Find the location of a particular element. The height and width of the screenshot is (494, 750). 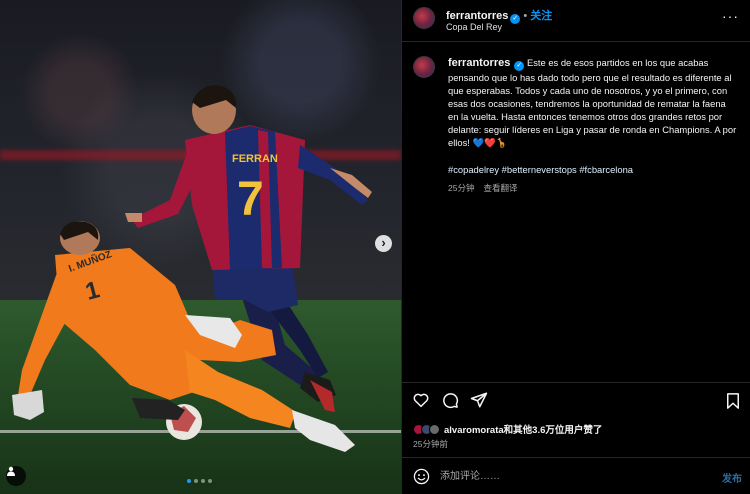

attacker-name: FERRAN is located at coordinates (255, 159).